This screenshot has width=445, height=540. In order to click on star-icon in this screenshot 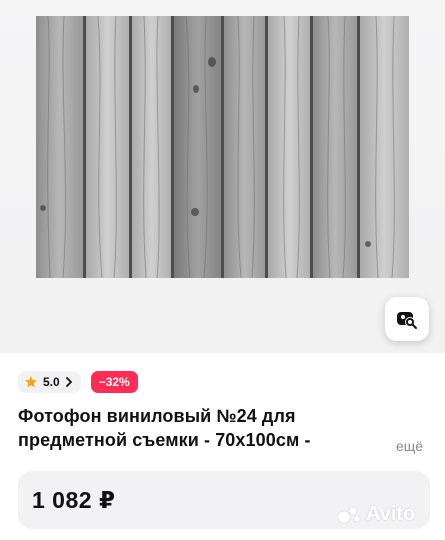, I will do `click(31, 382)`.